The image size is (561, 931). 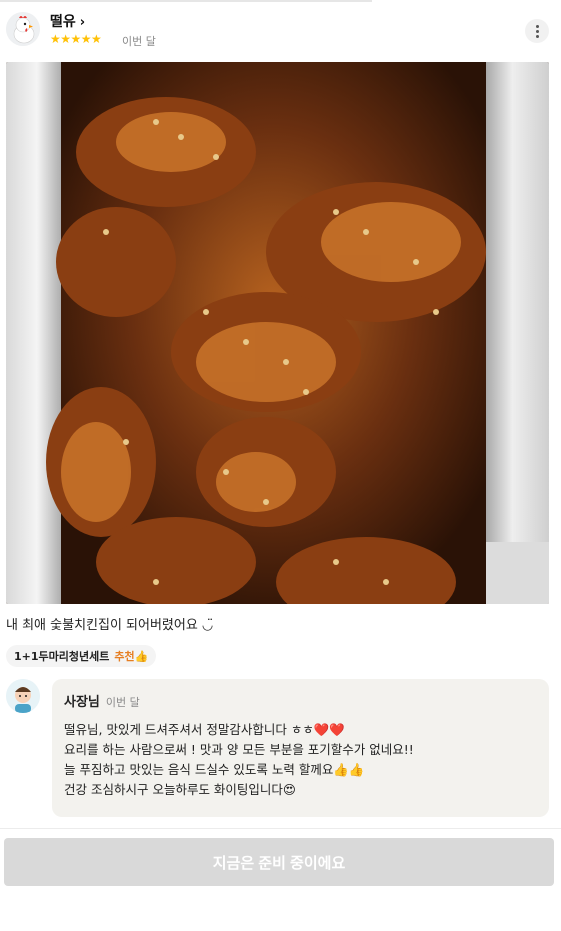 I want to click on chef-avatar-icon, so click(x=23, y=696).